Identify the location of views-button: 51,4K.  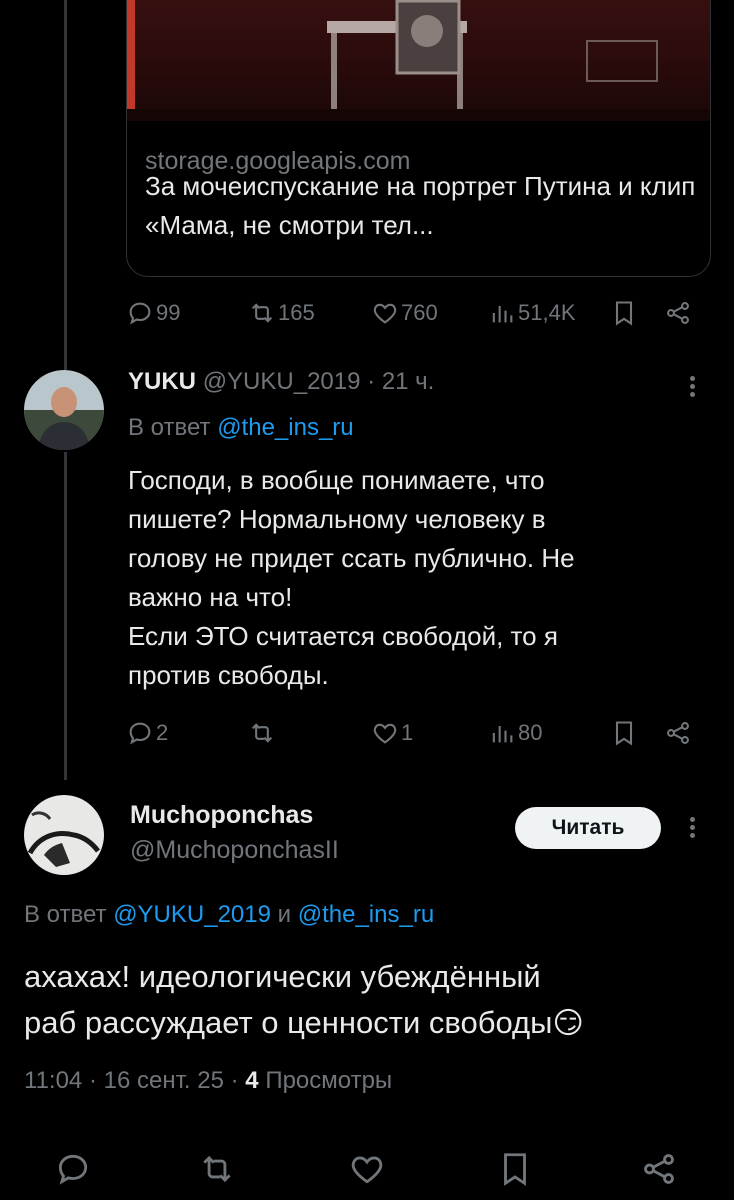
(532, 313).